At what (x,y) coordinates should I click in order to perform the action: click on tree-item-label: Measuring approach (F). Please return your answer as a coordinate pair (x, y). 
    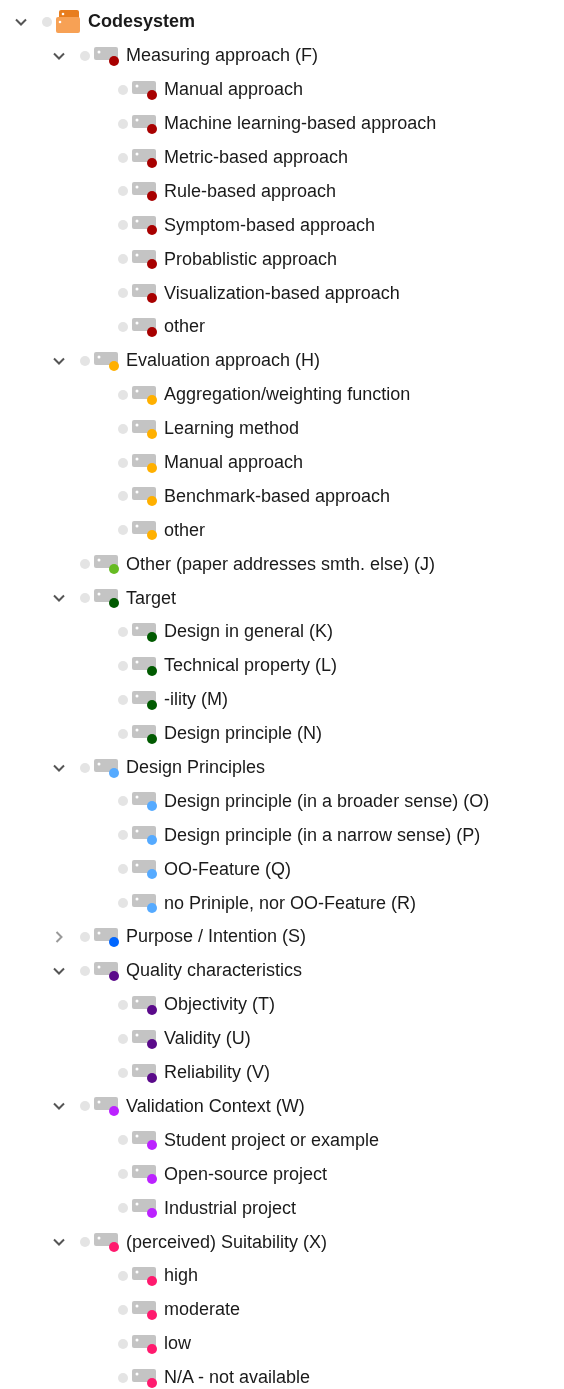
    Looking at the image, I should click on (222, 56).